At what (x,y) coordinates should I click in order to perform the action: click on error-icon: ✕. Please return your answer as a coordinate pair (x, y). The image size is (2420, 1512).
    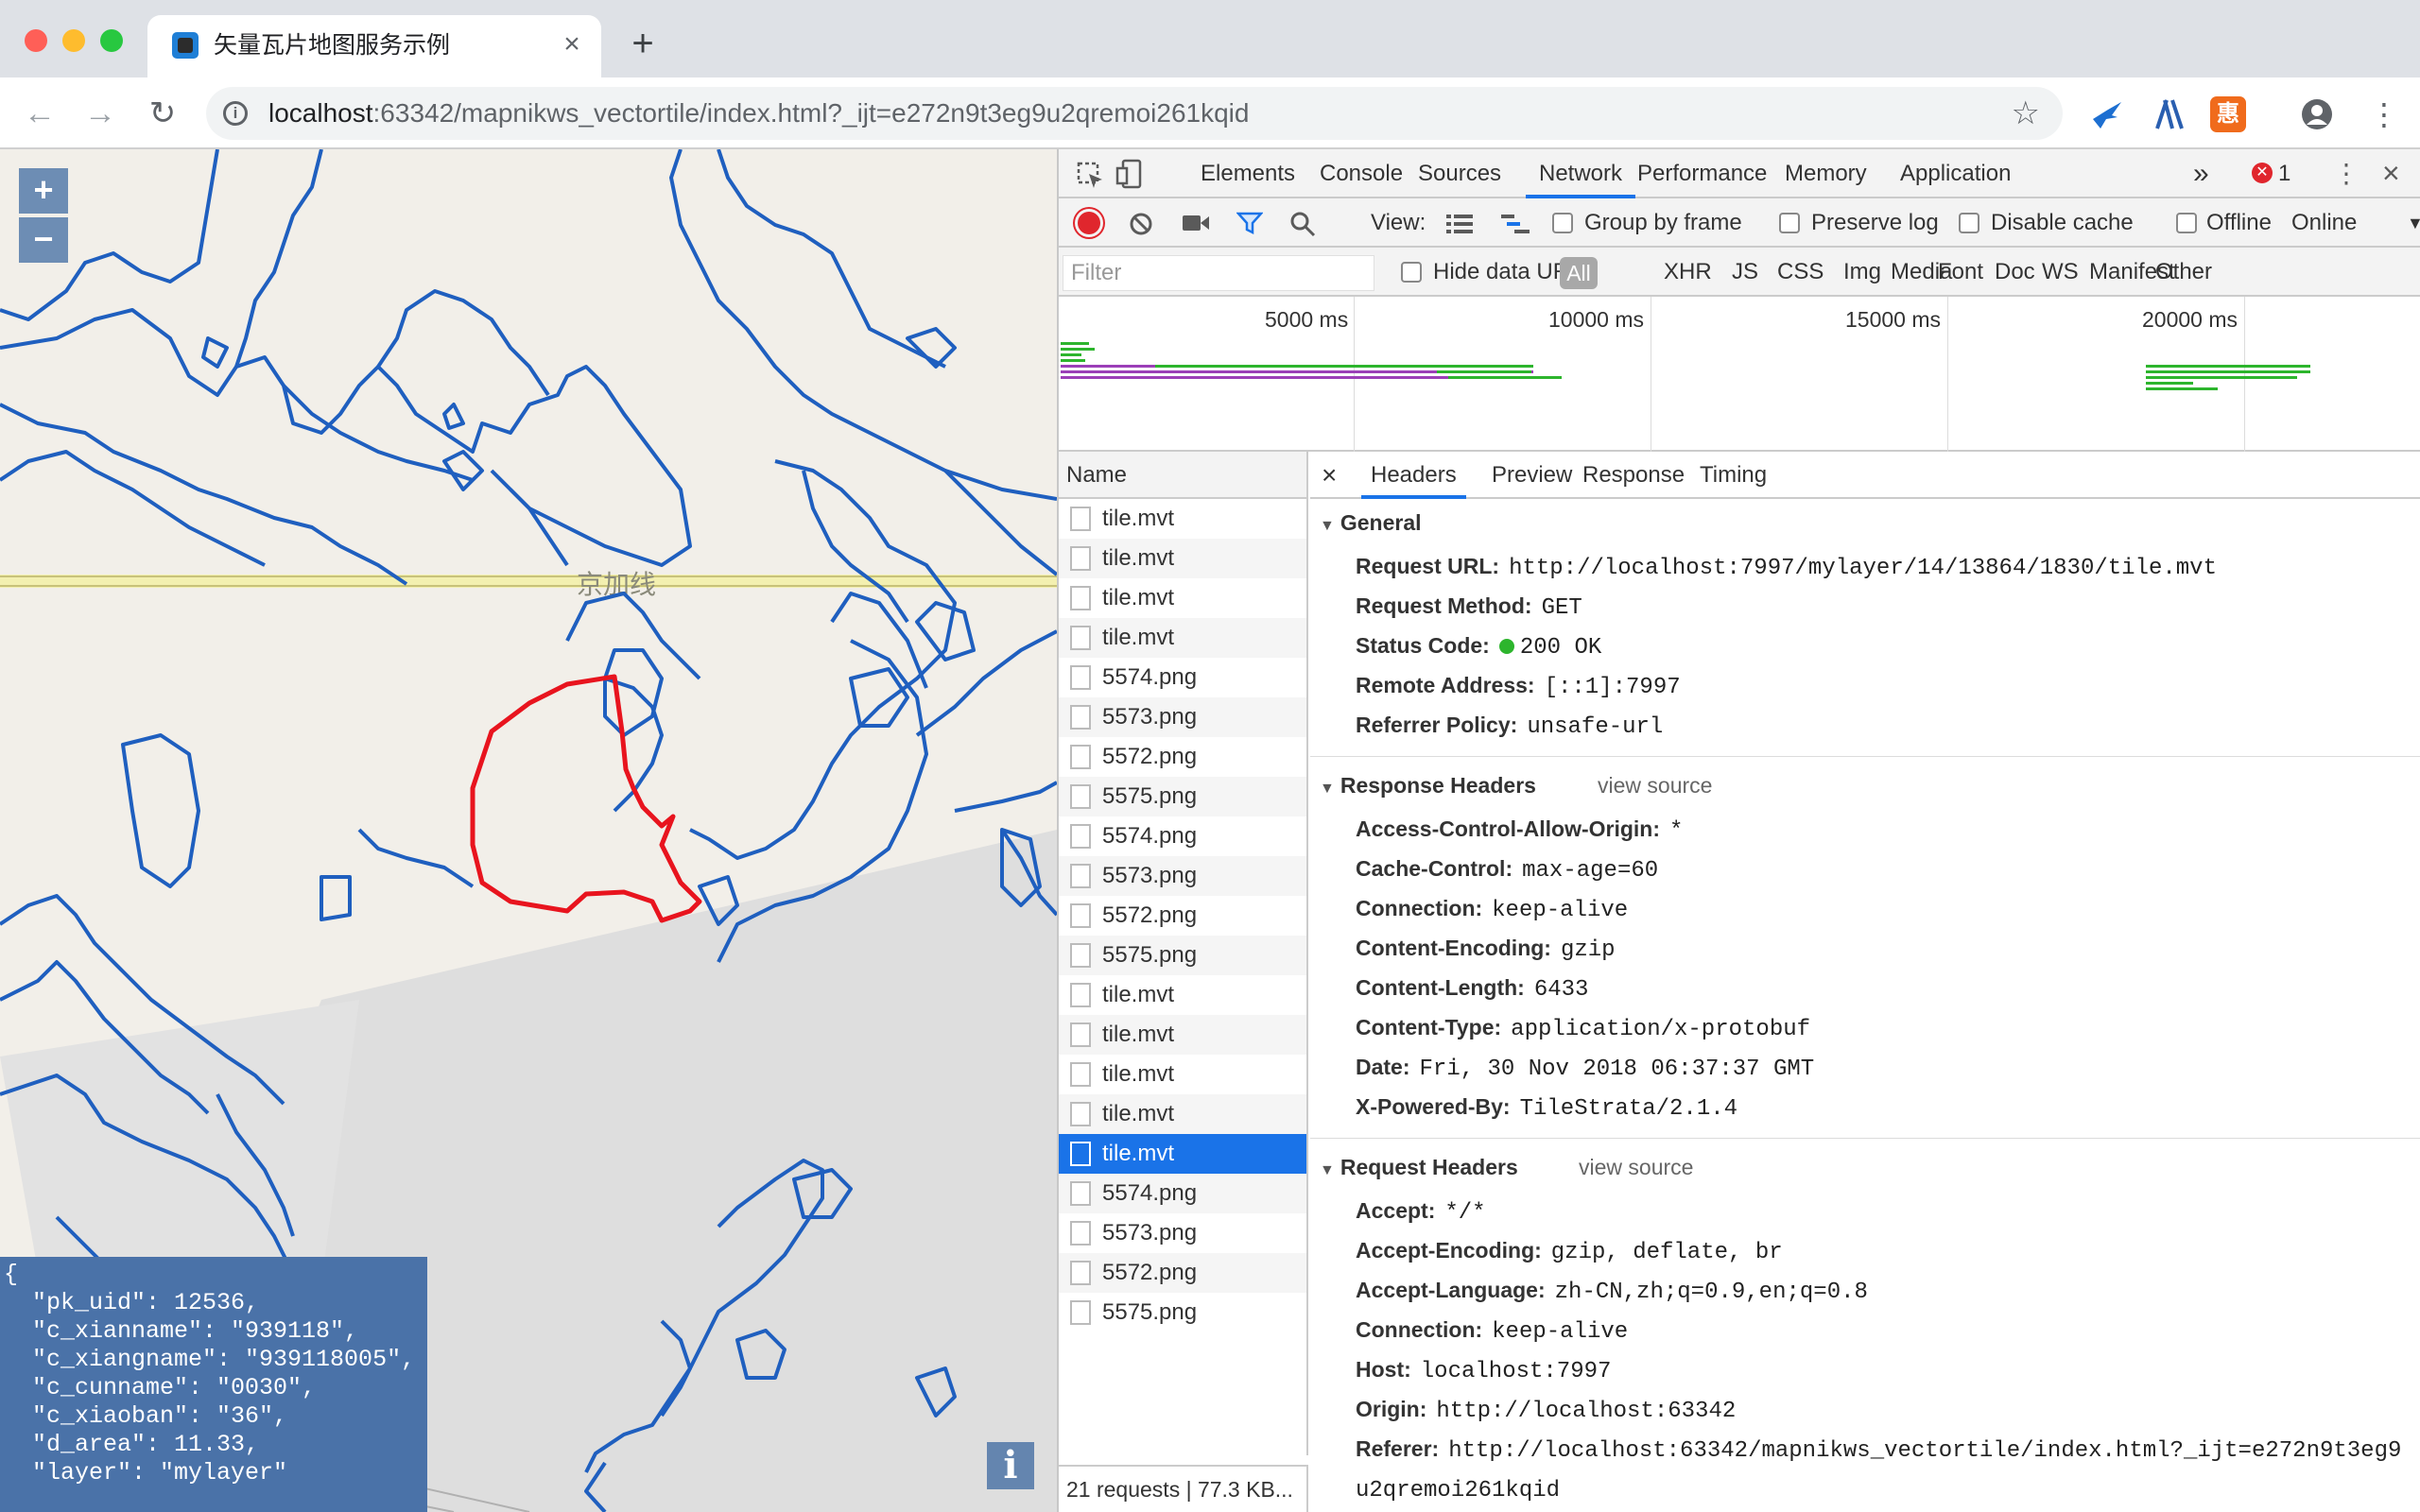
    Looking at the image, I should click on (2262, 173).